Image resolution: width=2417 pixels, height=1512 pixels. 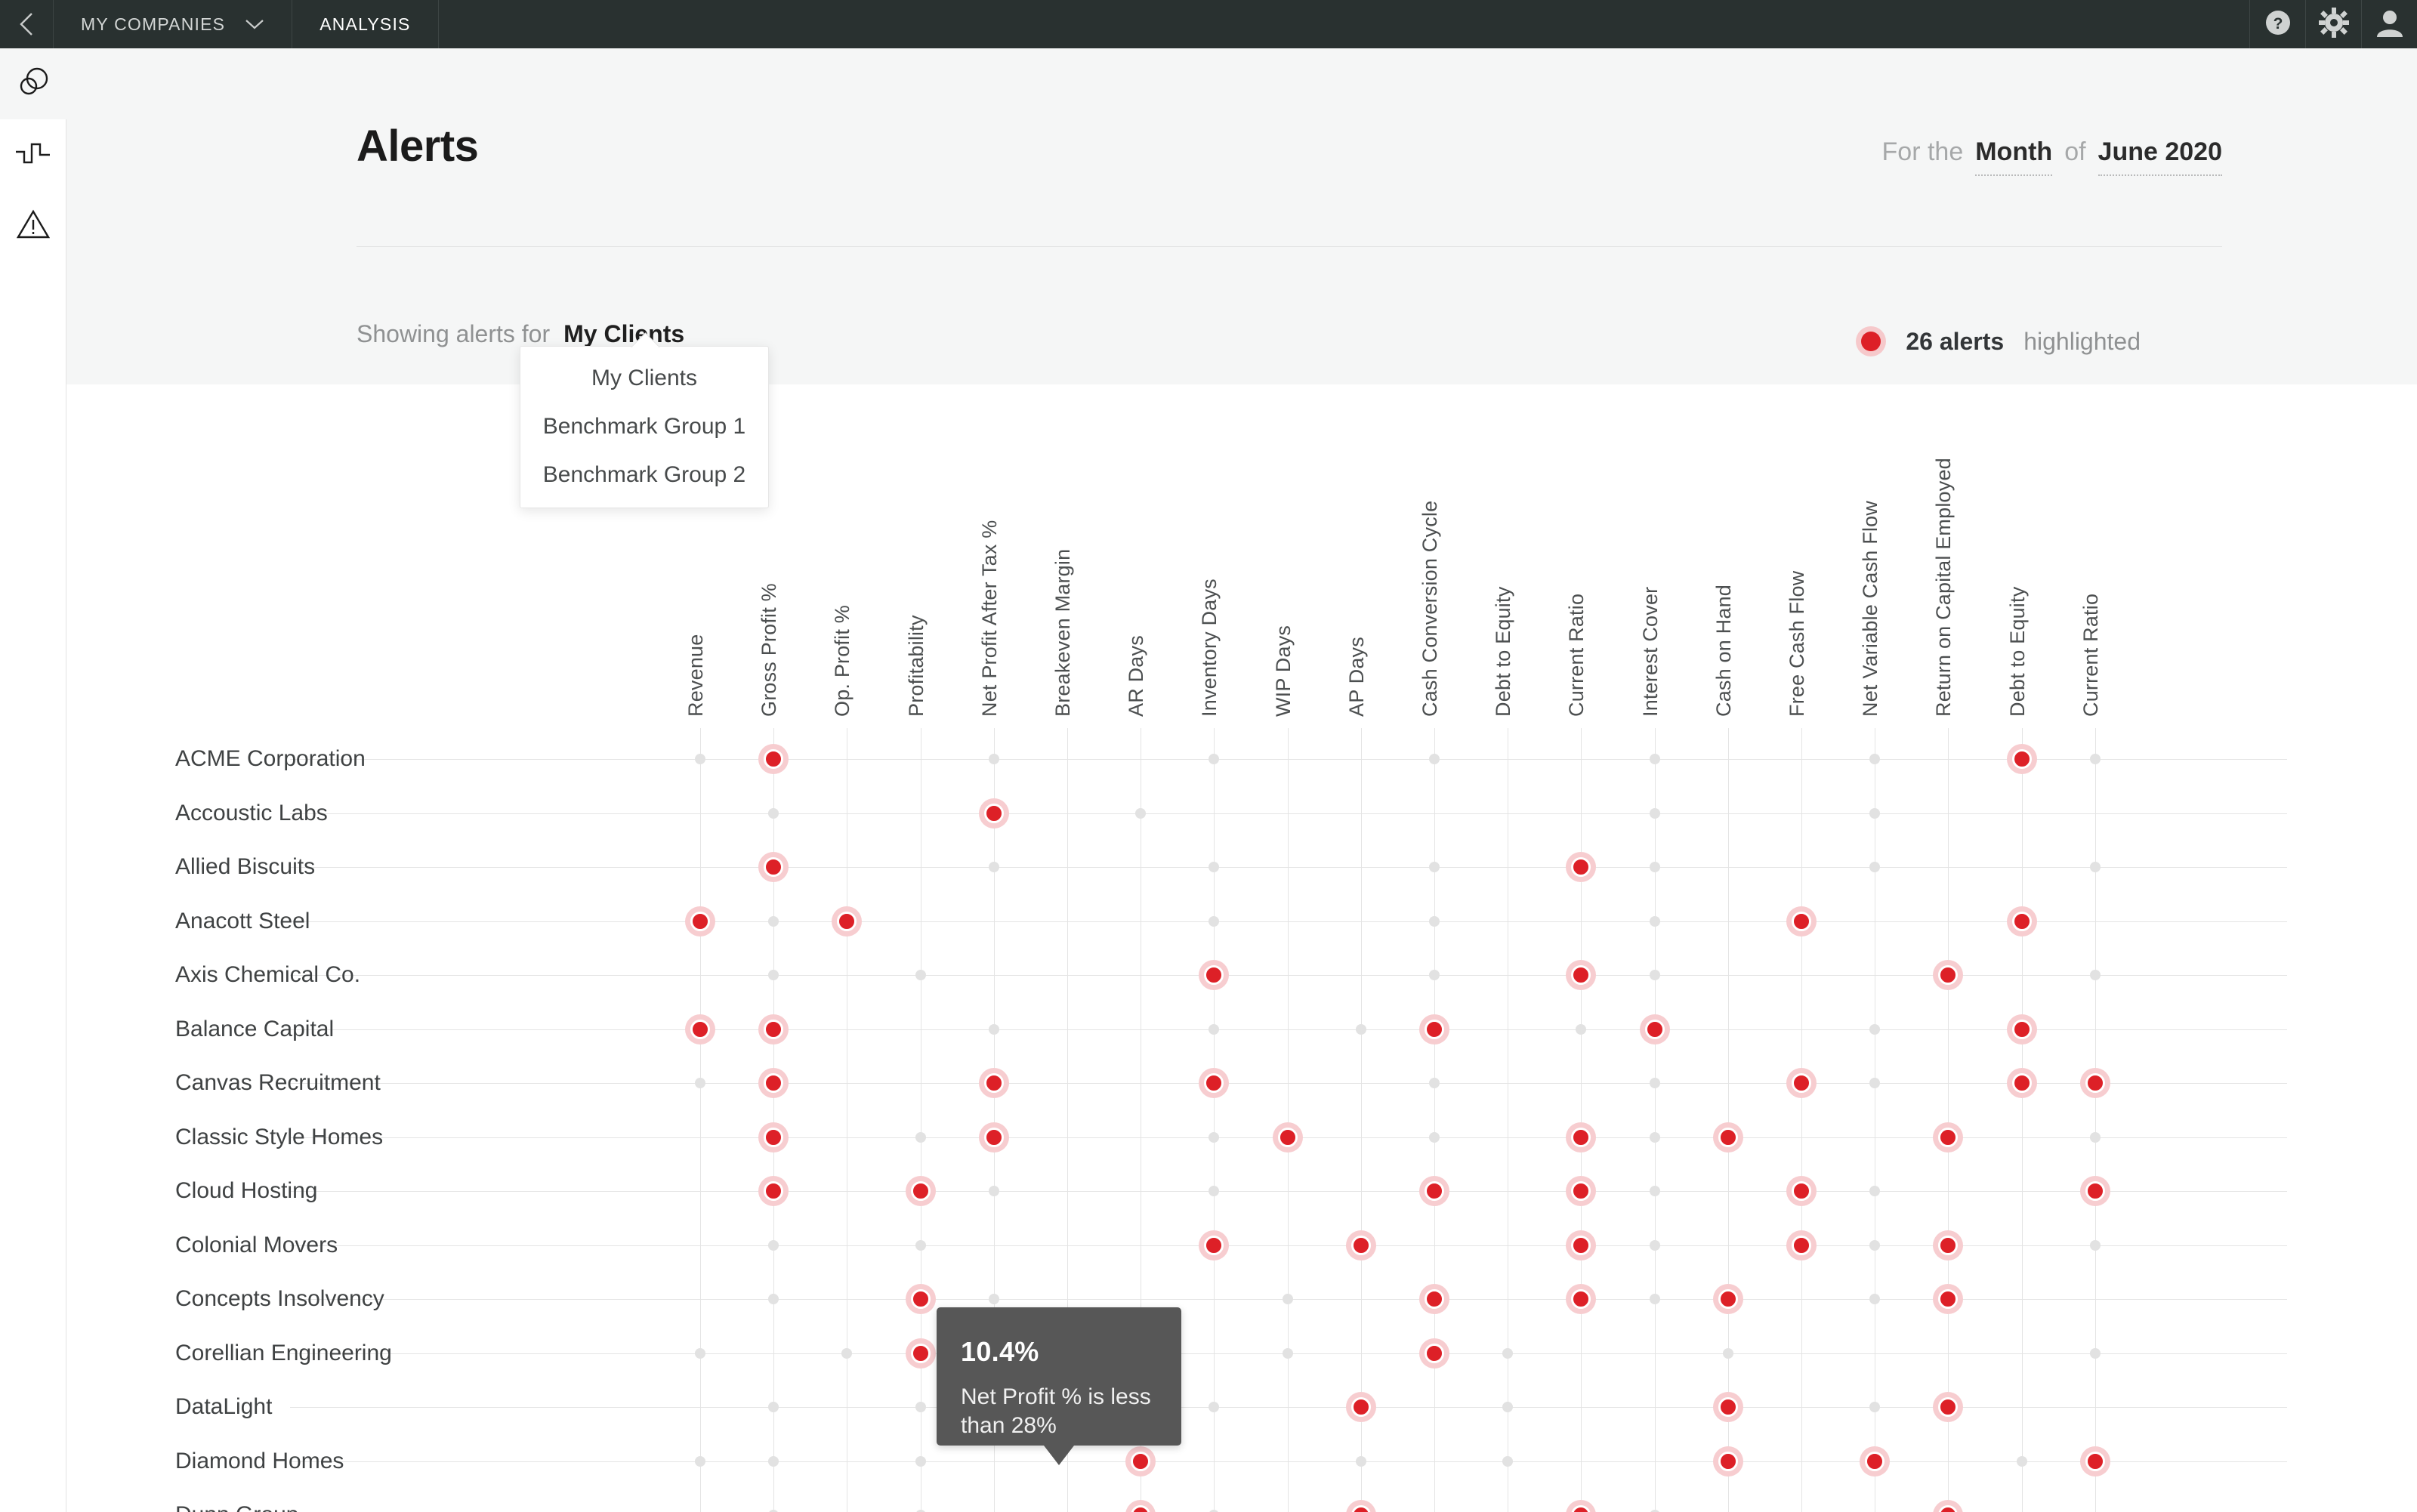 I want to click on matrix-row-label: Allied Biscuits, so click(x=245, y=867).